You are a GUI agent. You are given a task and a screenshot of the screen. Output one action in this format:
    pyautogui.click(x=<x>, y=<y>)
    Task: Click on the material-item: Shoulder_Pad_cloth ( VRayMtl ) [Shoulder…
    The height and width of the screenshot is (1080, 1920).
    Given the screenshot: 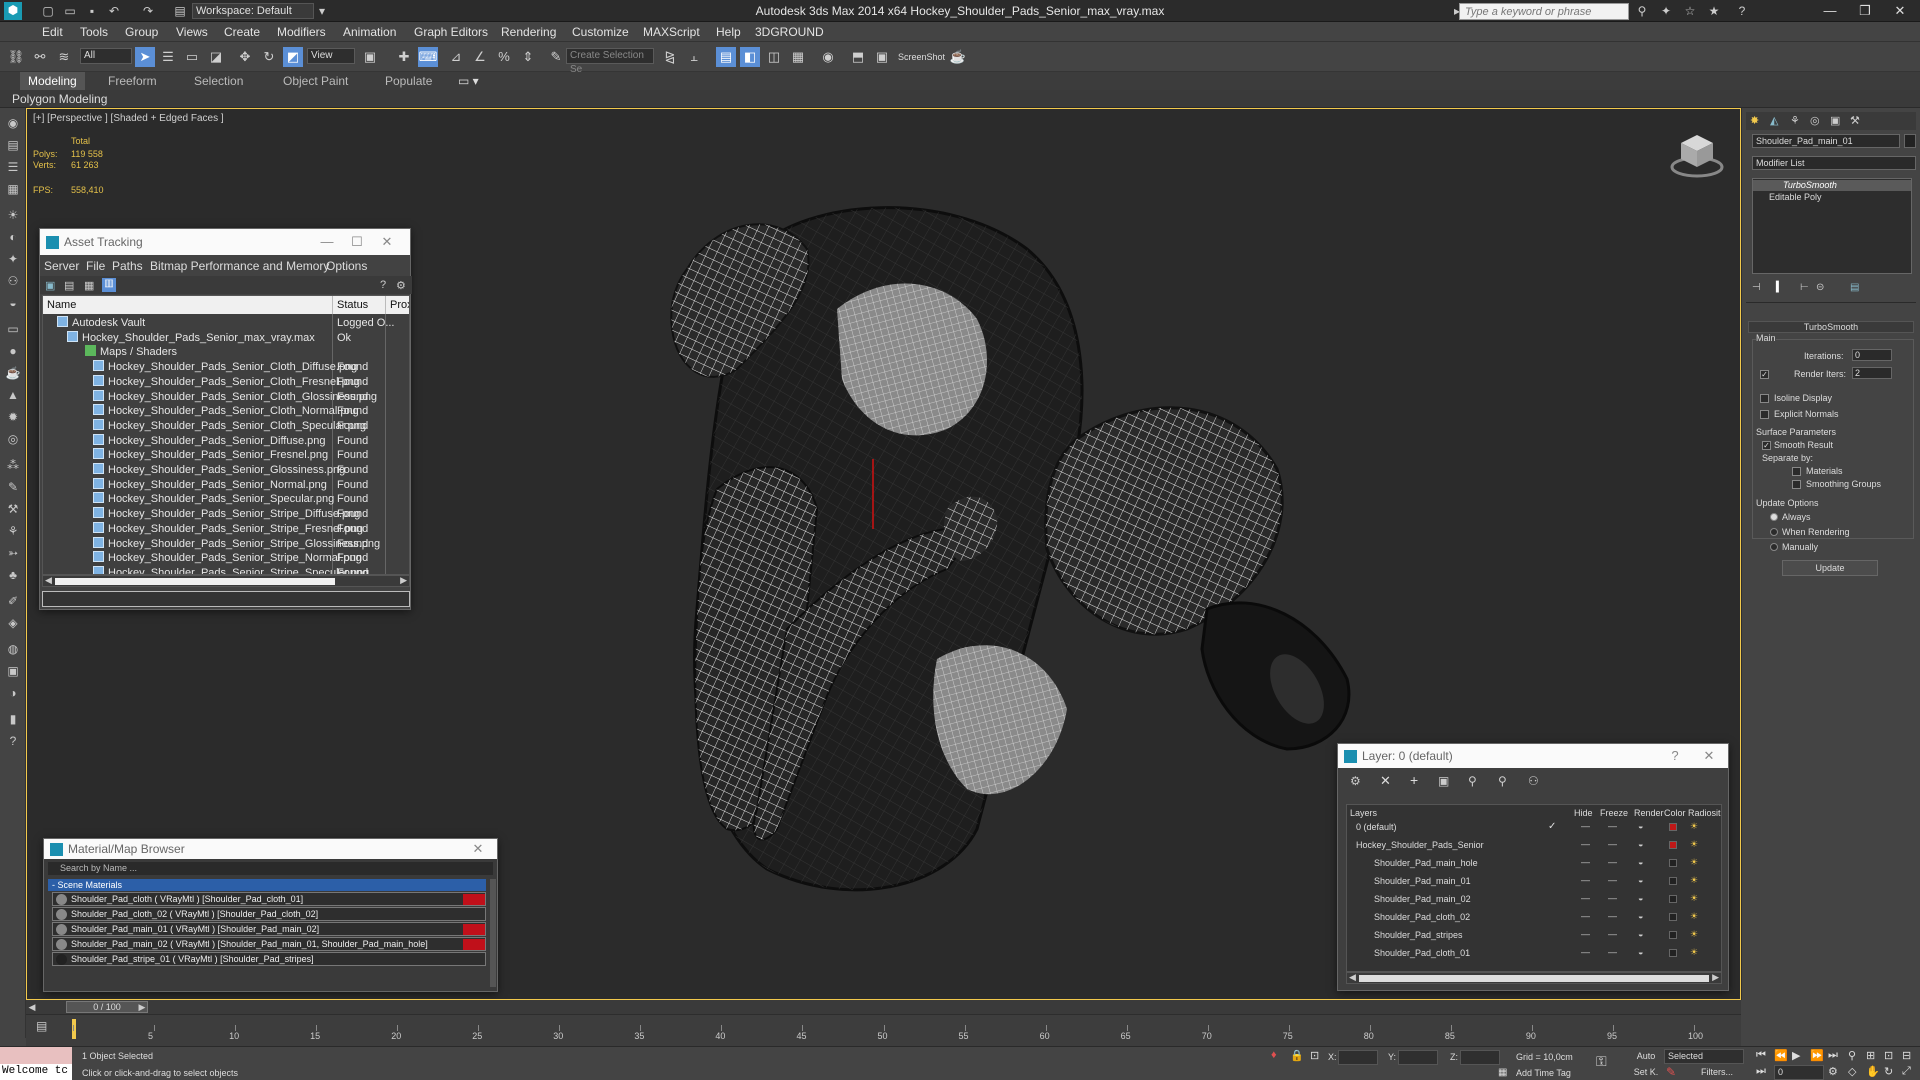 What is the action you would take?
    pyautogui.click(x=269, y=899)
    